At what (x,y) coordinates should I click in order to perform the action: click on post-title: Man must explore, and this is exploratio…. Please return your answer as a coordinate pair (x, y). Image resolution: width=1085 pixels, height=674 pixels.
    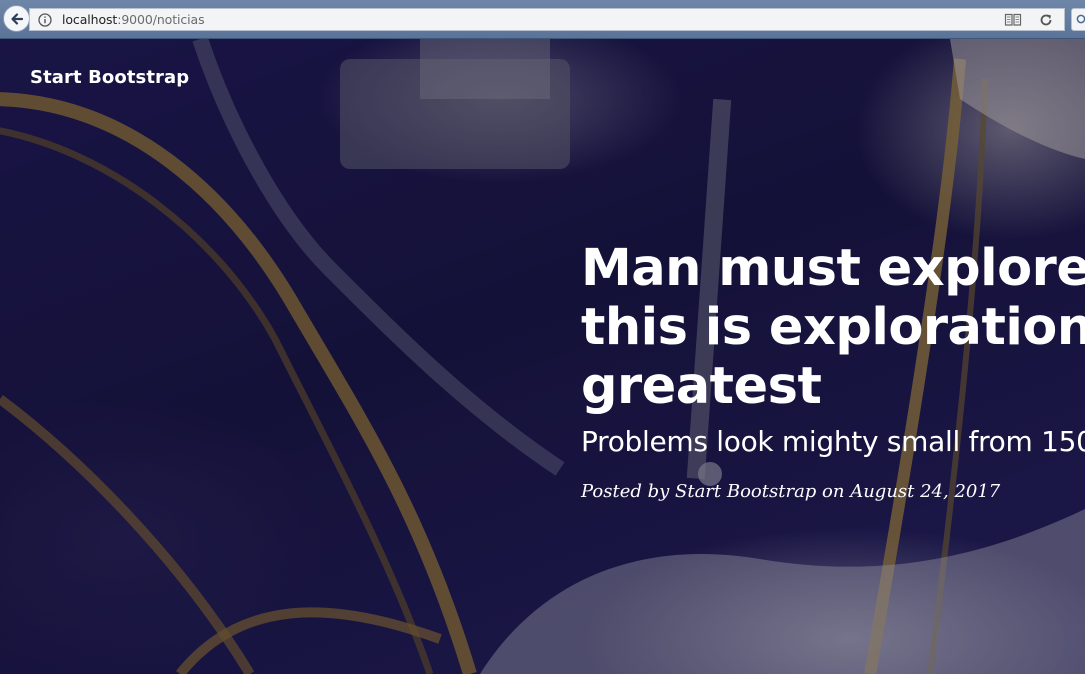
    Looking at the image, I should click on (833, 327).